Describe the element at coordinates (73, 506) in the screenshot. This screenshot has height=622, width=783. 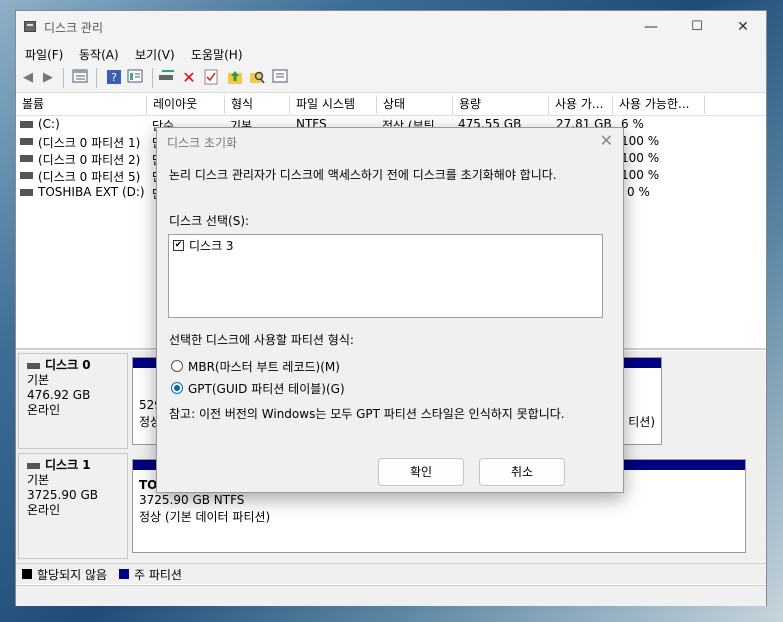
I see `disk-1-info: 디스크 1 기본 3725.90 GB 온라인` at that location.